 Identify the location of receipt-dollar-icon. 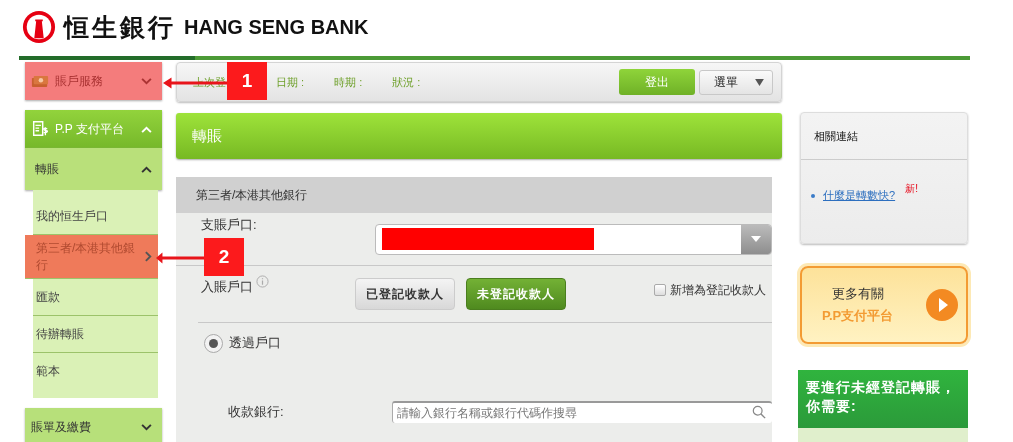
(40, 129).